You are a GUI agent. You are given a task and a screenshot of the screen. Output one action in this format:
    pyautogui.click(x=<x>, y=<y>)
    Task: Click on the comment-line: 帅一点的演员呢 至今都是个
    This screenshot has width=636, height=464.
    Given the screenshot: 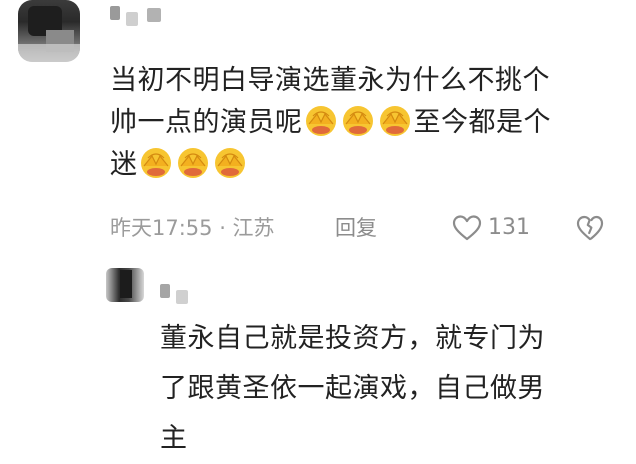 What is the action you would take?
    pyautogui.click(x=370, y=123)
    